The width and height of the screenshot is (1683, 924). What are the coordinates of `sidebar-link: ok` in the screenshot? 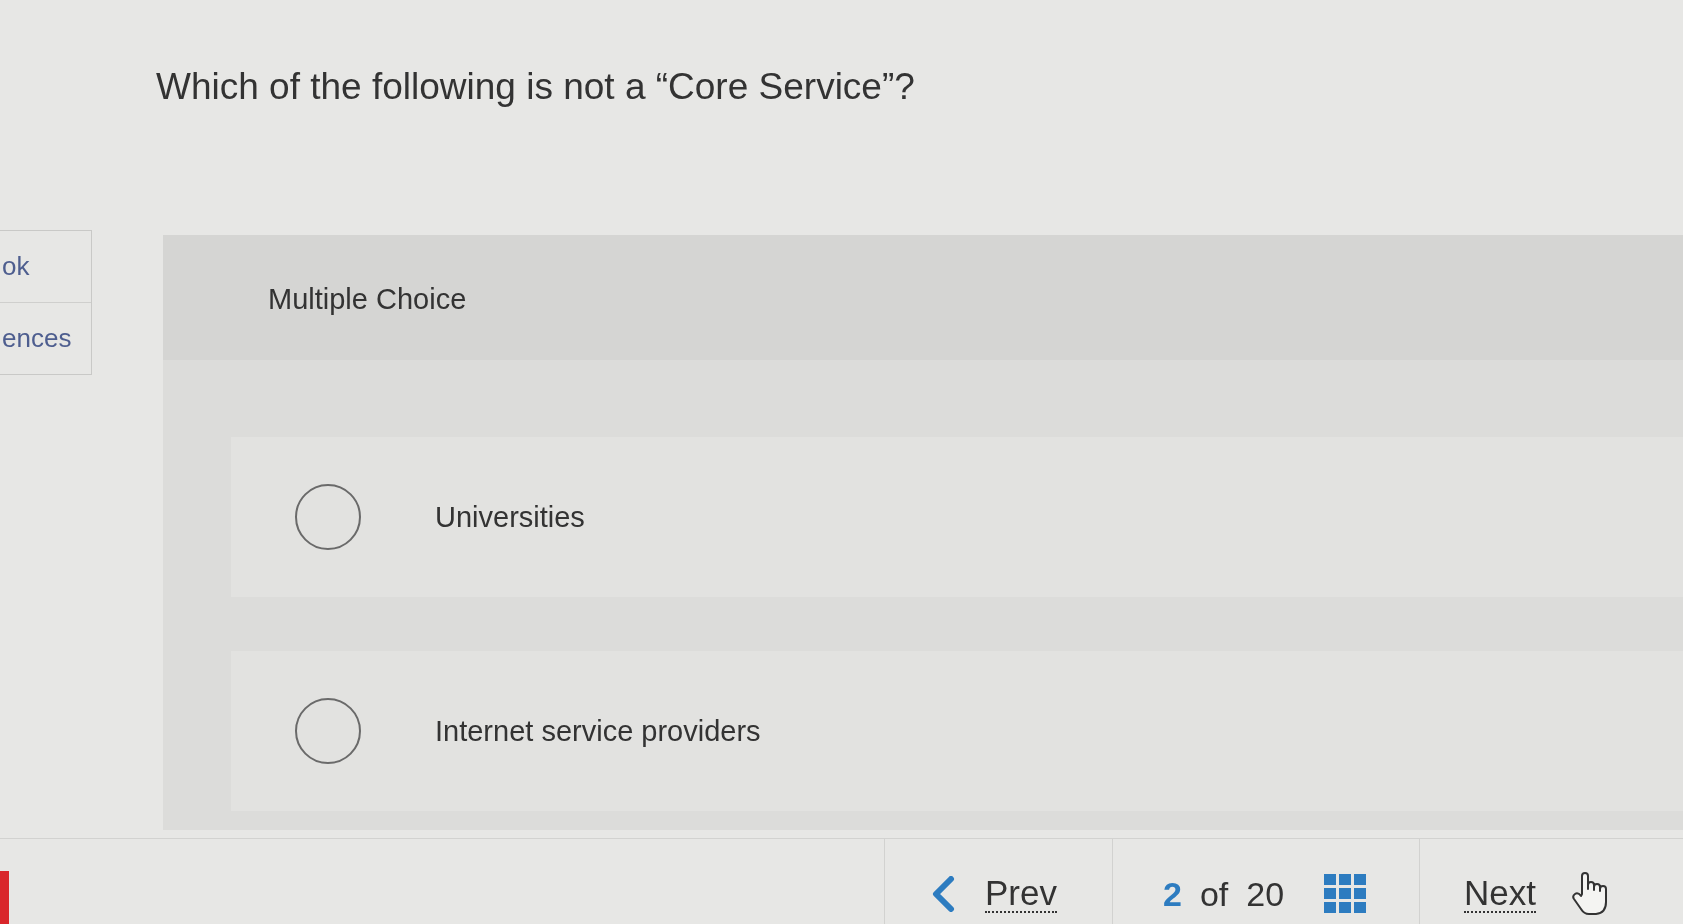 It's located at (45, 266).